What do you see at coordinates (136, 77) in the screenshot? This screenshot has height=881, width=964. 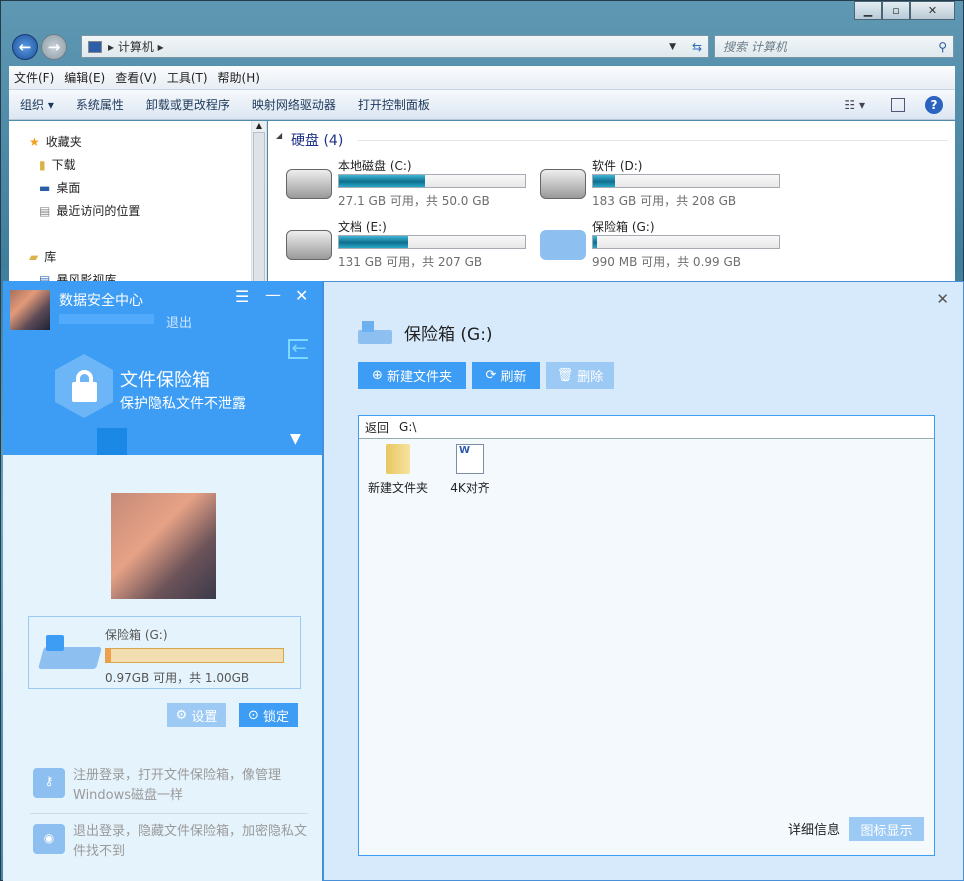 I see `menu-view: 查看(V)` at bounding box center [136, 77].